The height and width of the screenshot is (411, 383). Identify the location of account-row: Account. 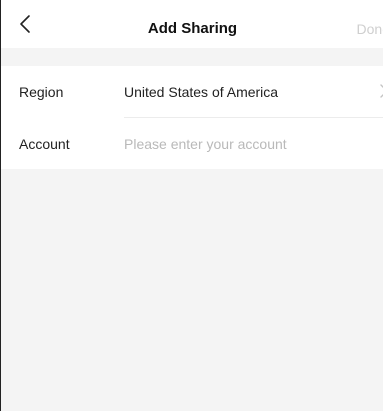
(192, 143).